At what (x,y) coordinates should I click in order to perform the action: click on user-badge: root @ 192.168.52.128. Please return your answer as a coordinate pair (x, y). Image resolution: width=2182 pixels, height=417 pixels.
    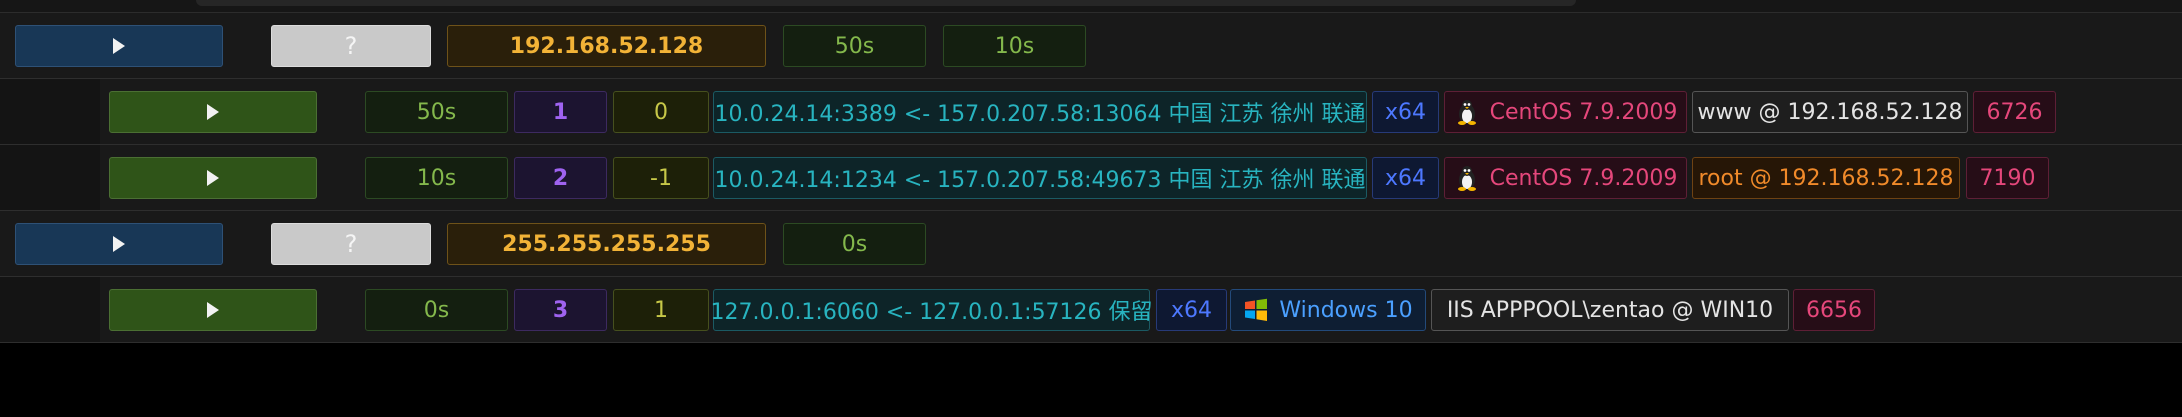
    Looking at the image, I should click on (1826, 178).